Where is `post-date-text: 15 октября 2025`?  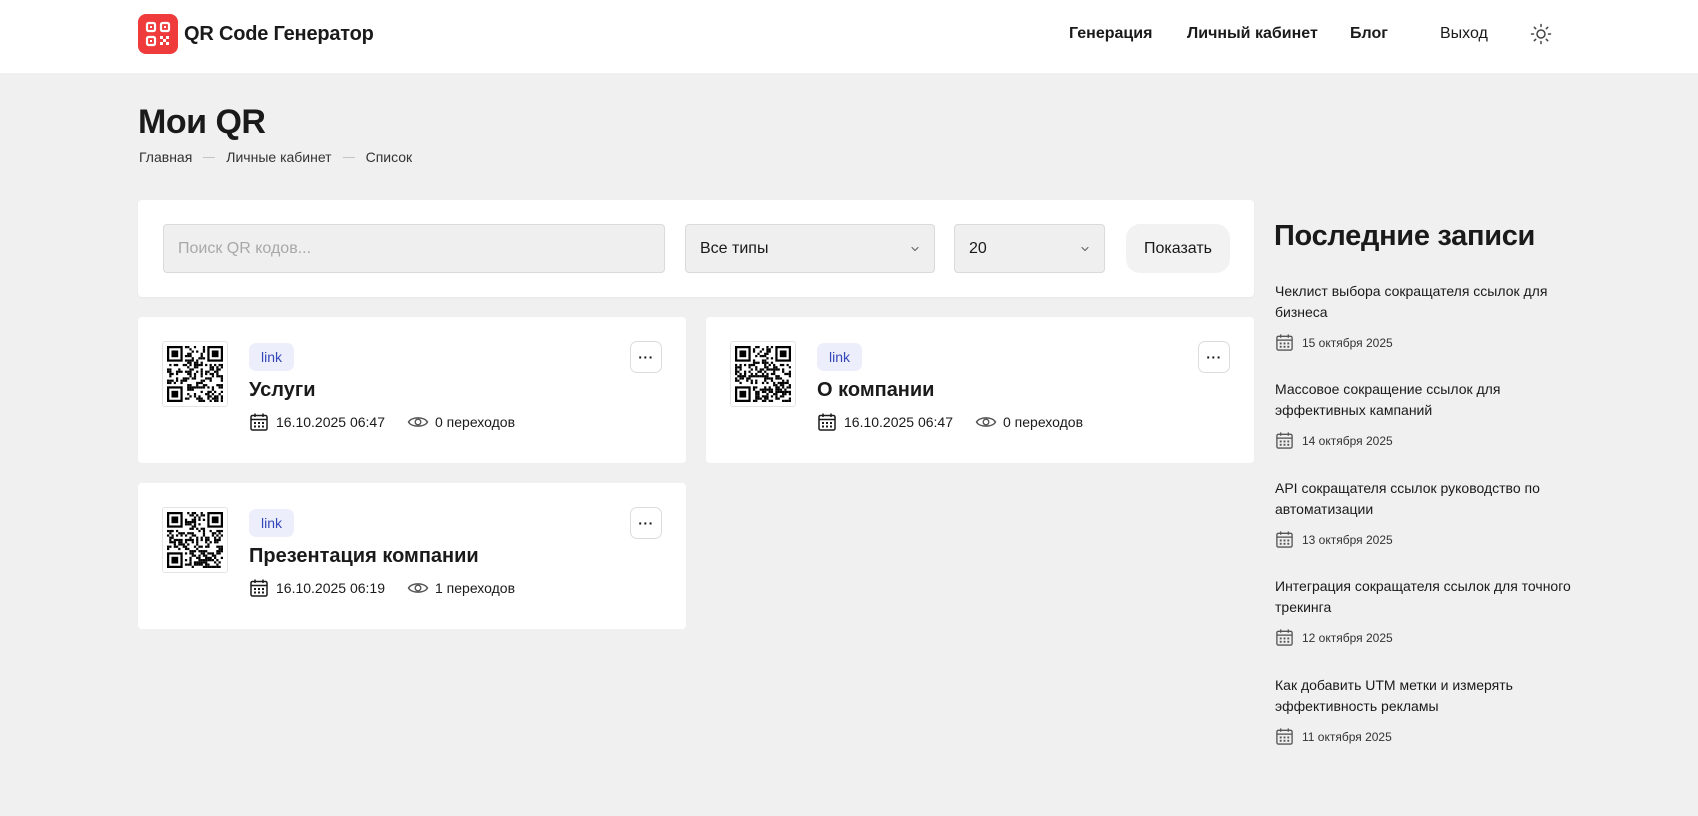
post-date-text: 15 октября 2025 is located at coordinates (1347, 342).